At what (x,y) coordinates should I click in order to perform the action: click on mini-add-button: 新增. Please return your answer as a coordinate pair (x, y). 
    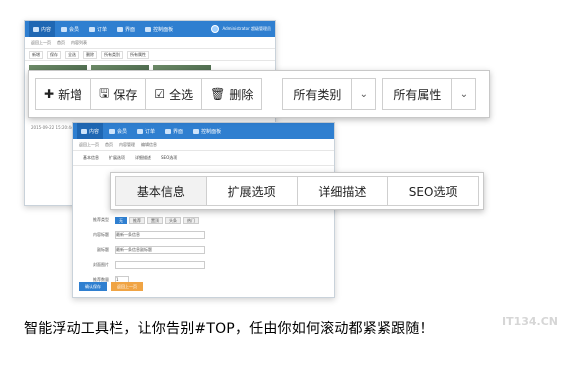
    Looking at the image, I should click on (36, 54).